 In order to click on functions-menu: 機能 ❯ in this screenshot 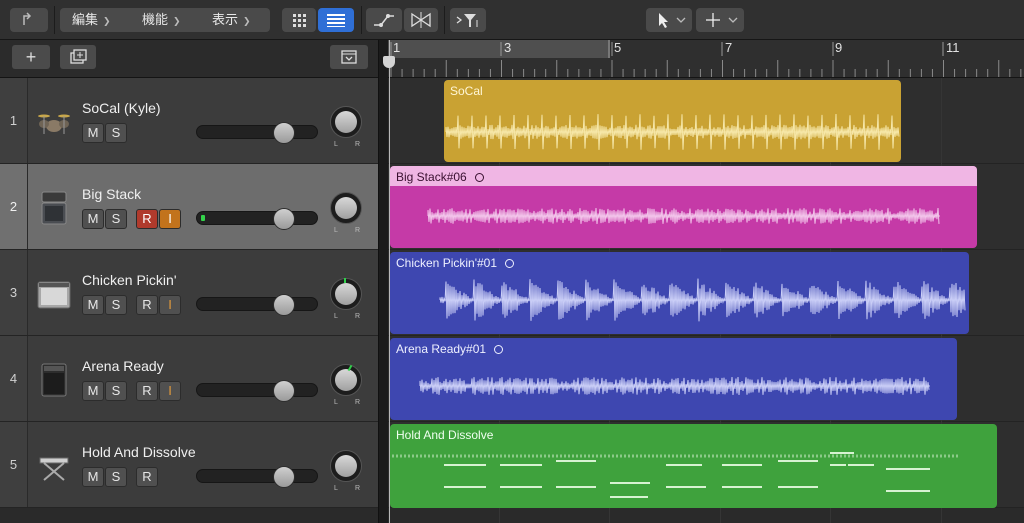, I will do `click(161, 20)`.